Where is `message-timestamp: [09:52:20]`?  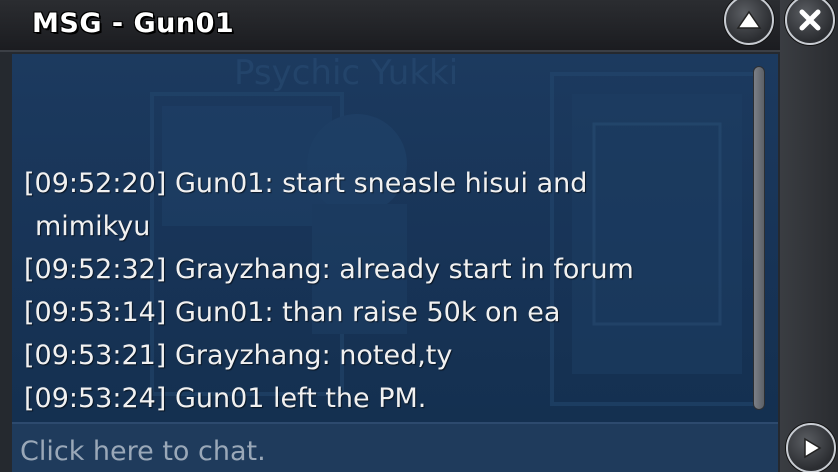
message-timestamp: [09:52:20] is located at coordinates (95, 183).